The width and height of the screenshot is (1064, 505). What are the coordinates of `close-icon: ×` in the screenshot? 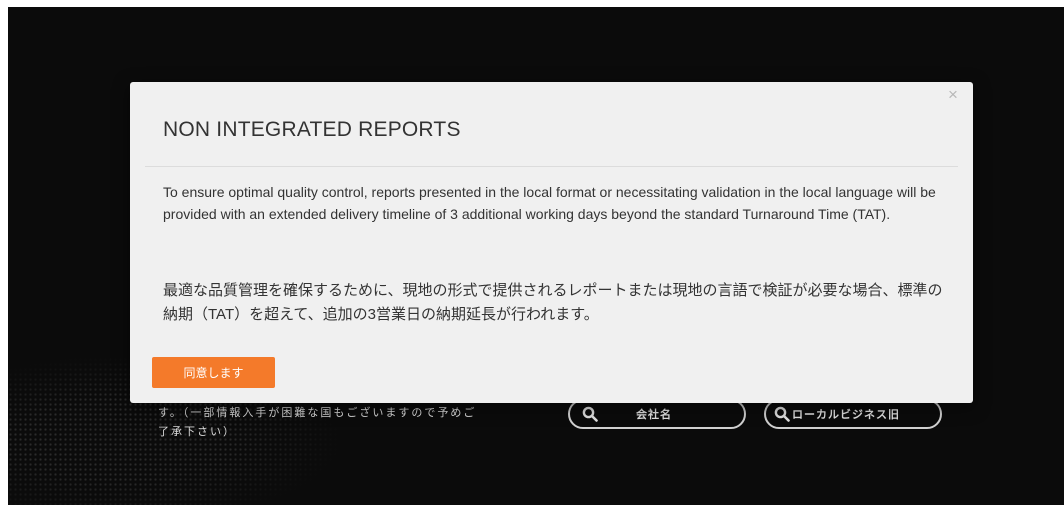 It's located at (953, 94).